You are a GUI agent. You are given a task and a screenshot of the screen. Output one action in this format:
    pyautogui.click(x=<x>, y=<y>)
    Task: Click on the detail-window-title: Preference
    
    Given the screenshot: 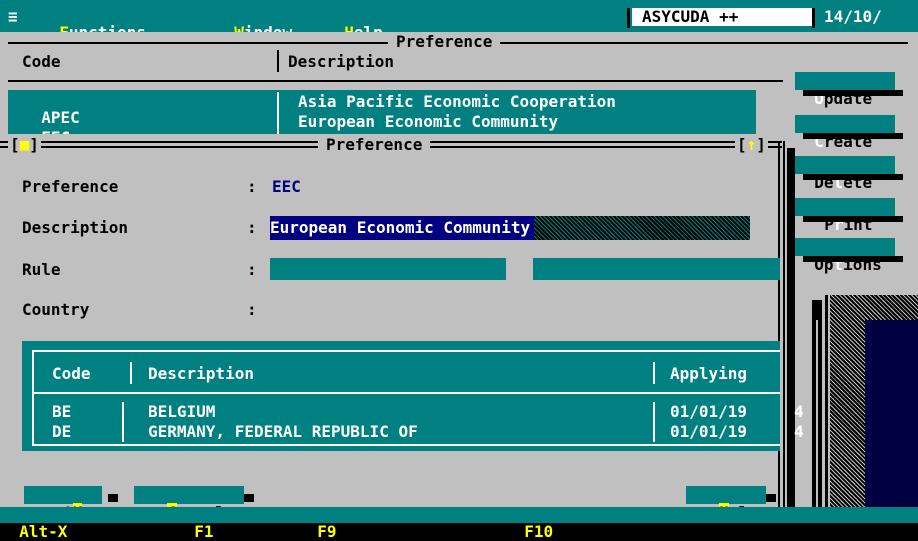 What is the action you would take?
    pyautogui.click(x=374, y=145)
    